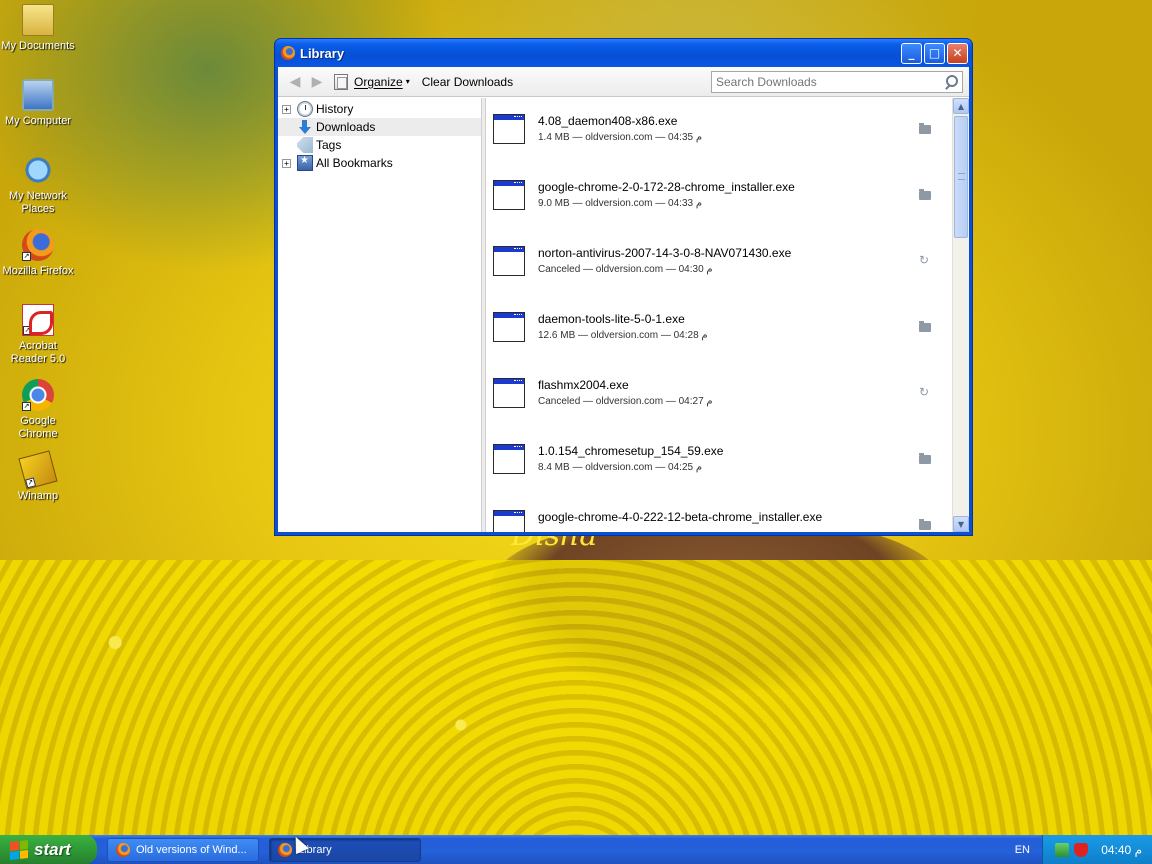  Describe the element at coordinates (38, 496) in the screenshot. I see `desktop-icon-label: Winamp` at that location.